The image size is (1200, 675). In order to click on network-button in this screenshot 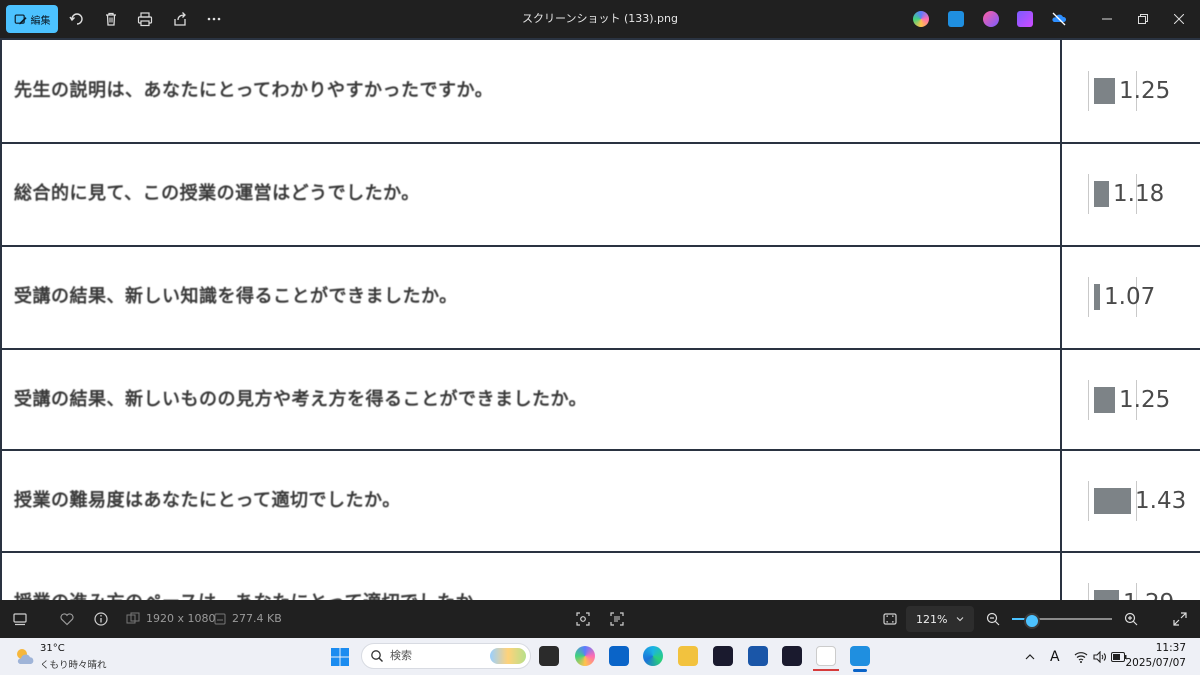, I will do `click(1081, 656)`.